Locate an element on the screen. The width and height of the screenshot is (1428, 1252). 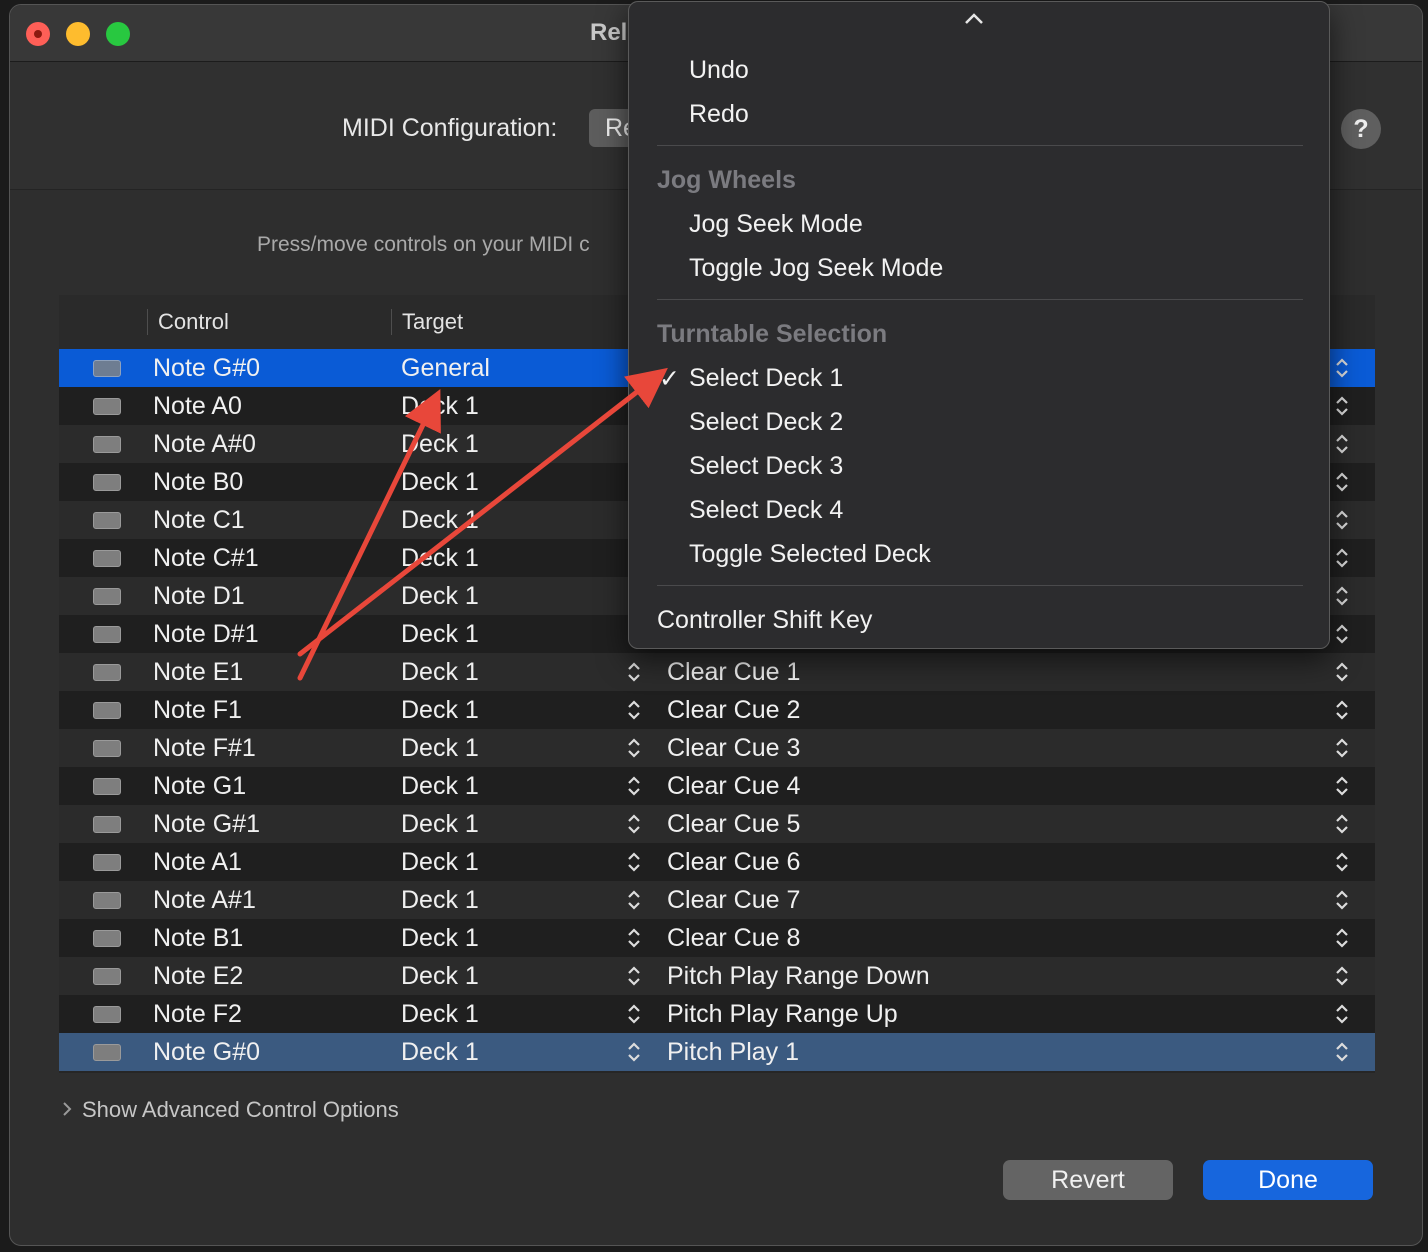
target-cell: General is located at coordinates (445, 368).